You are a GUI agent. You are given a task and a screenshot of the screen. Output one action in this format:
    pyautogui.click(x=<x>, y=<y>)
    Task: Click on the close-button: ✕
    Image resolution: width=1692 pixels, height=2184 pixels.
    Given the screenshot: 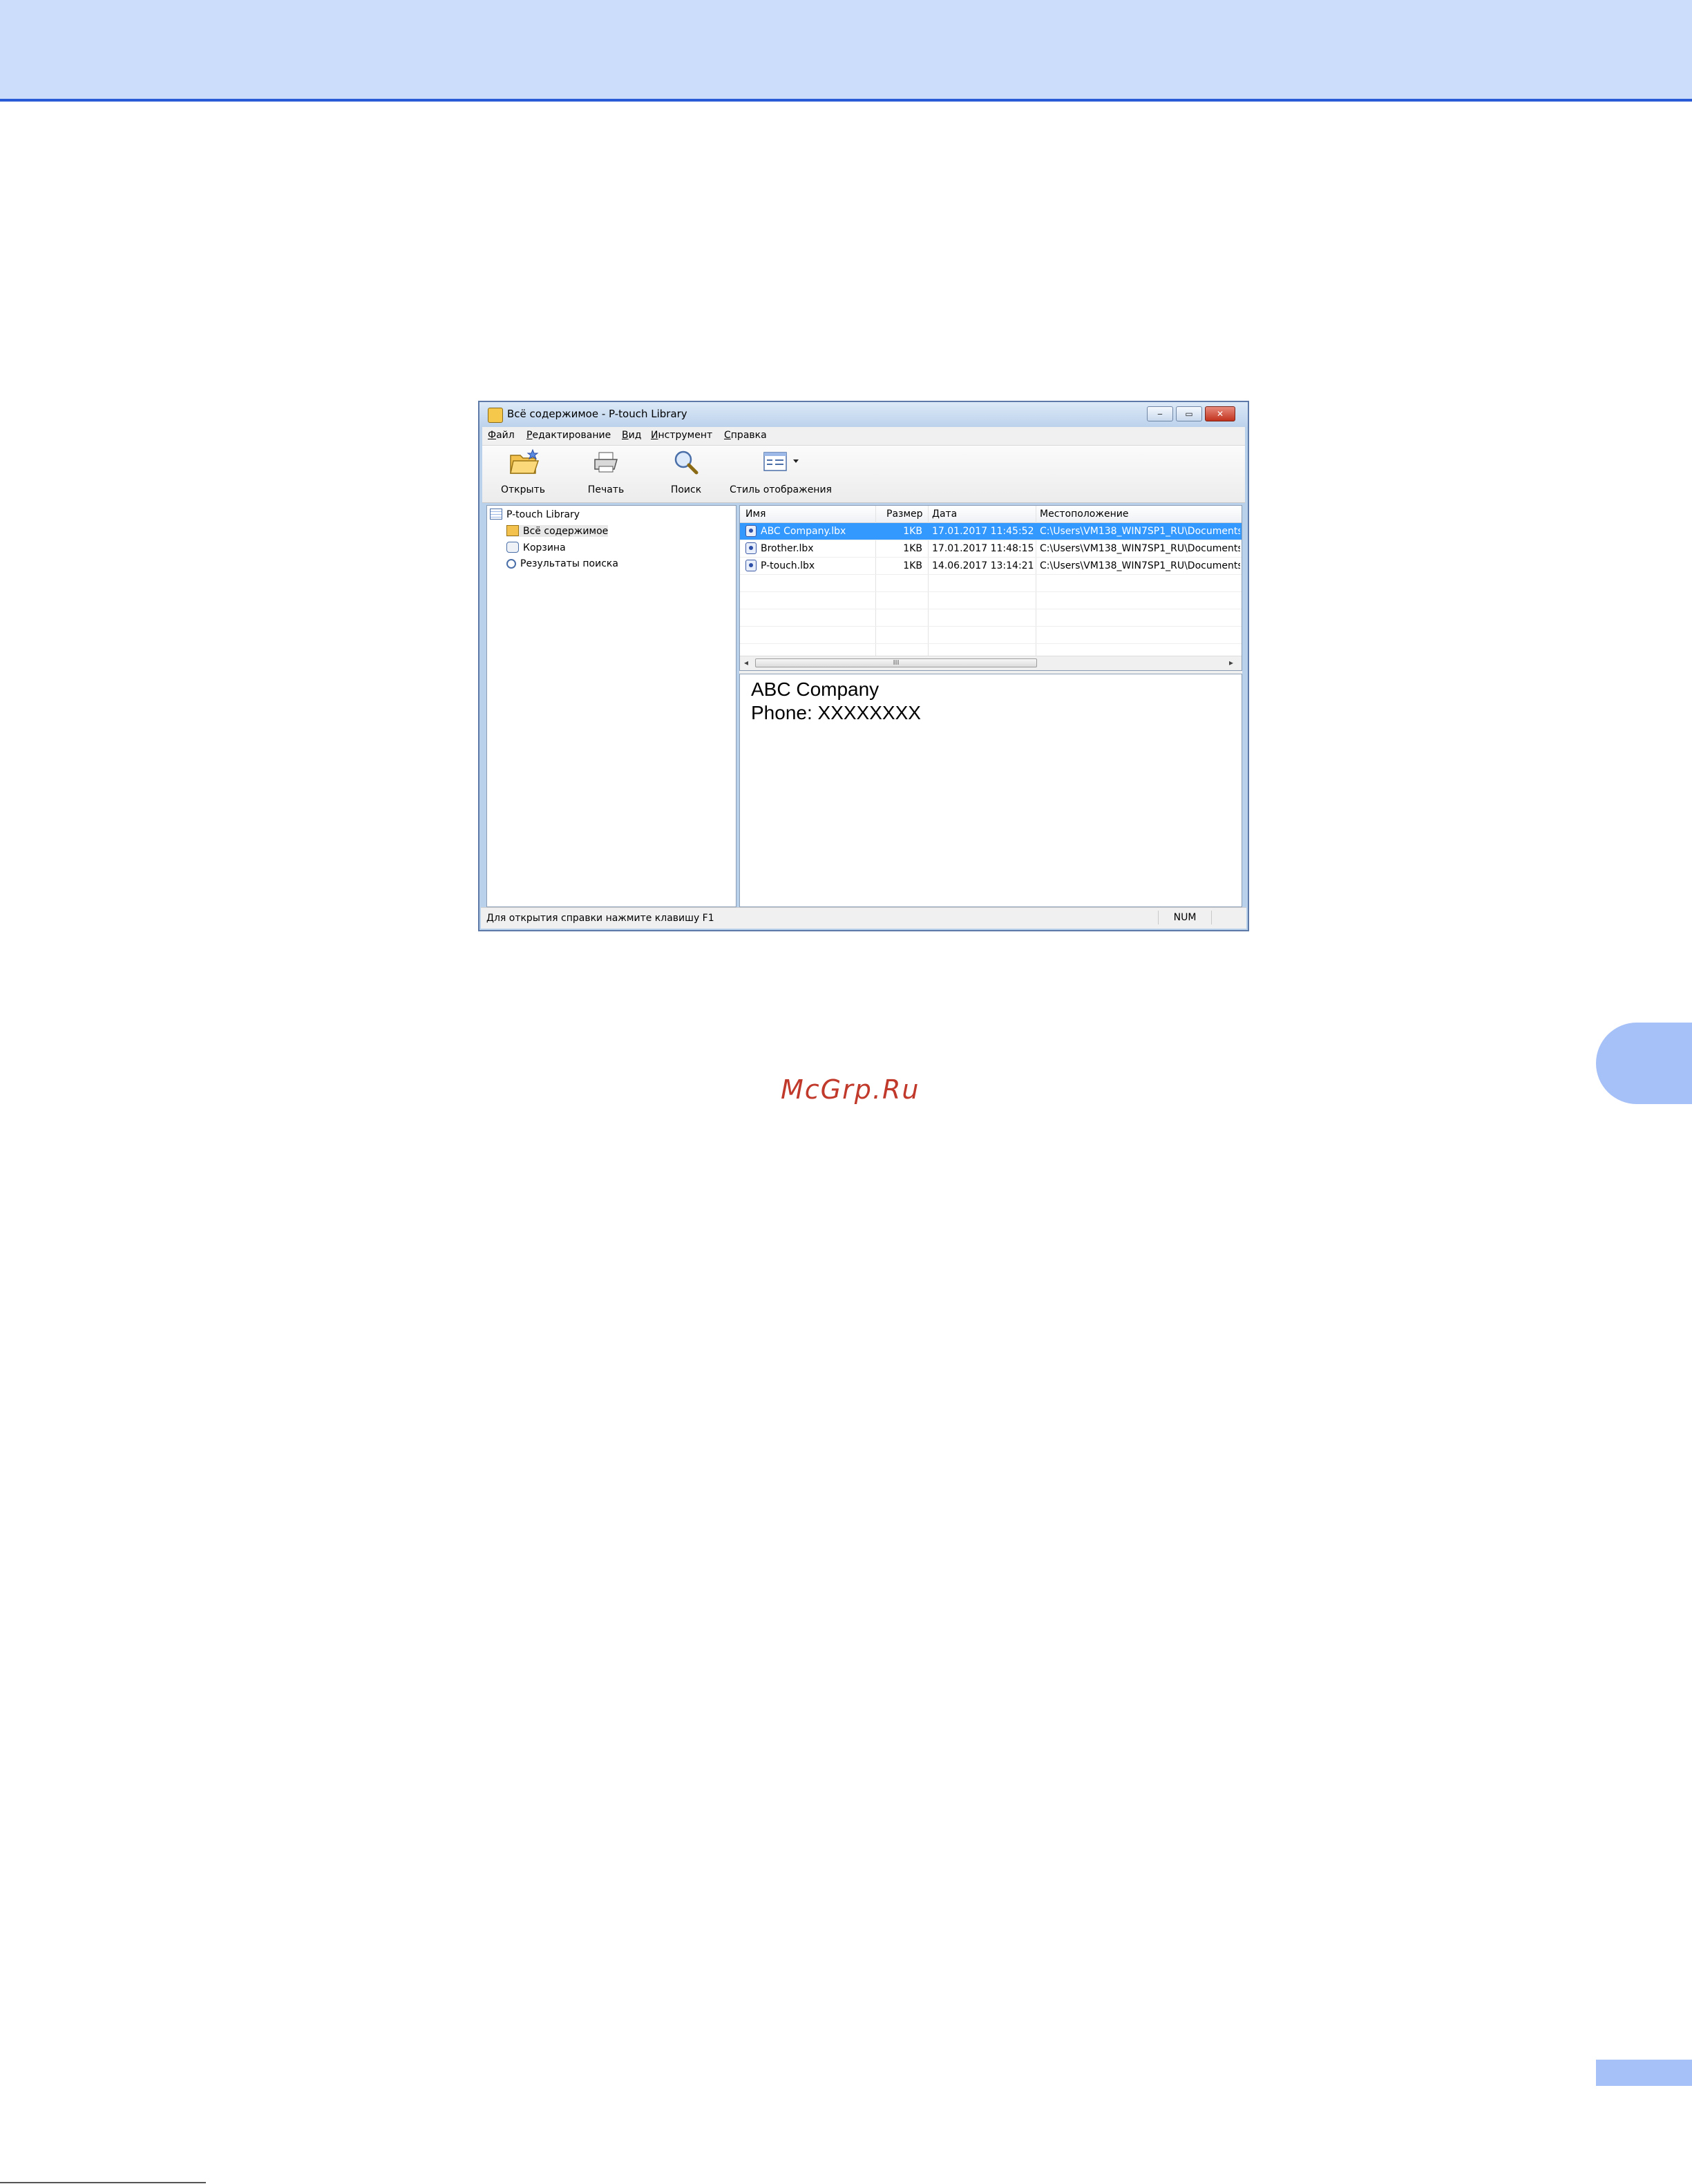 What is the action you would take?
    pyautogui.click(x=1220, y=413)
    